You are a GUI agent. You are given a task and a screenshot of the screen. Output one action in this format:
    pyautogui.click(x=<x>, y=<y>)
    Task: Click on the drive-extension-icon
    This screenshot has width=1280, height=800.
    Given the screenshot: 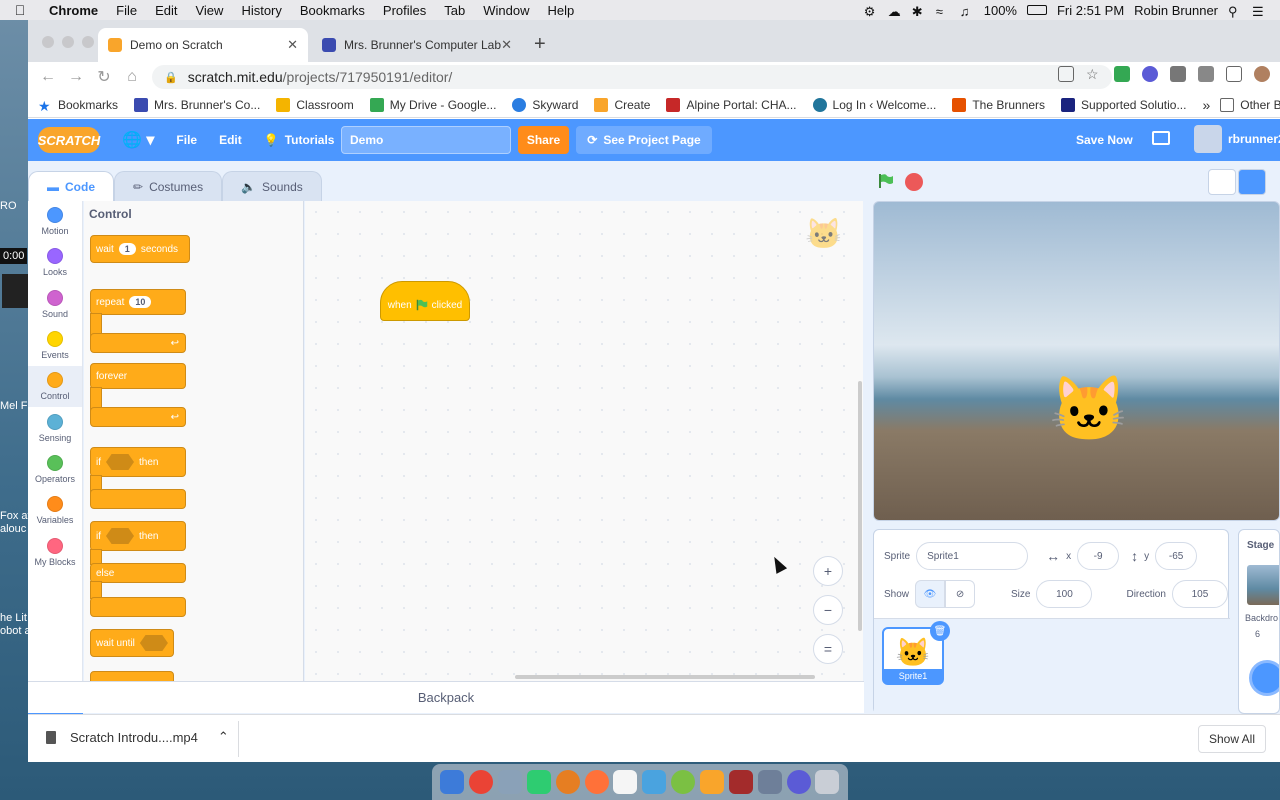 What is the action you would take?
    pyautogui.click(x=1122, y=74)
    